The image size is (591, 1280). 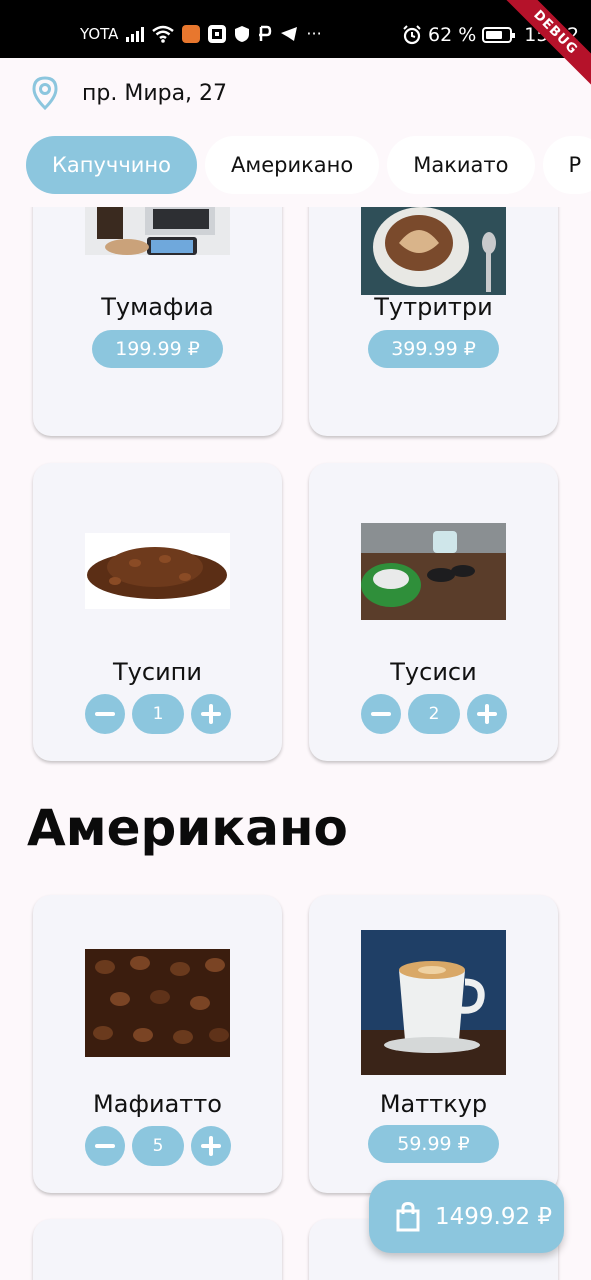 I want to click on tab-macchiato: Макиато, so click(x=461, y=165).